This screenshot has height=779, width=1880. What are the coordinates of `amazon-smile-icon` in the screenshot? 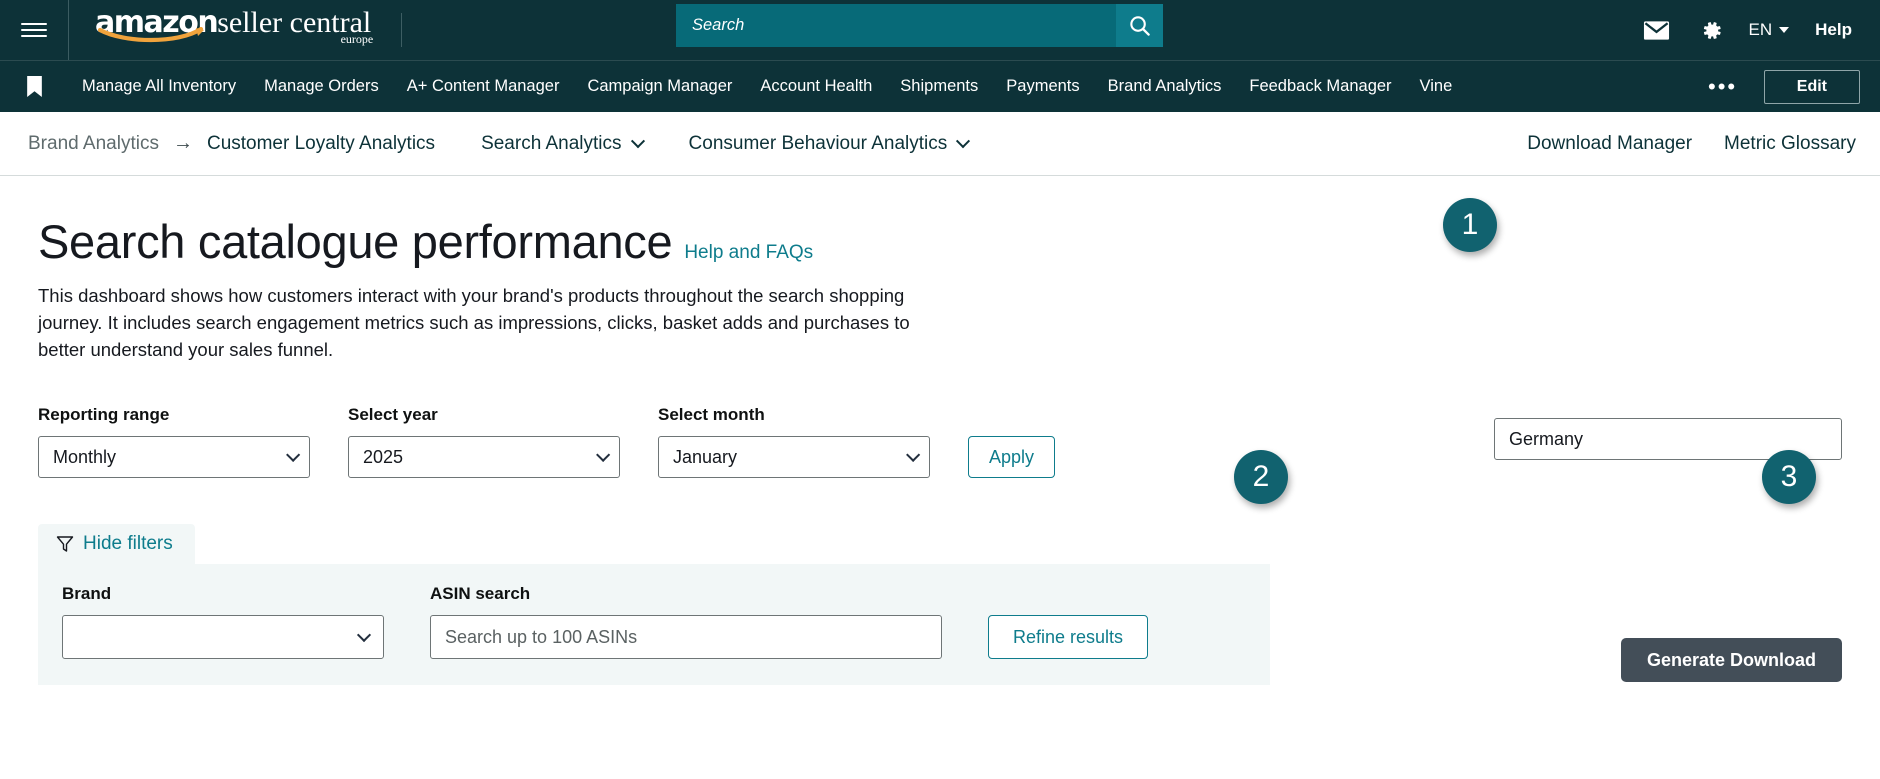 It's located at (152, 35).